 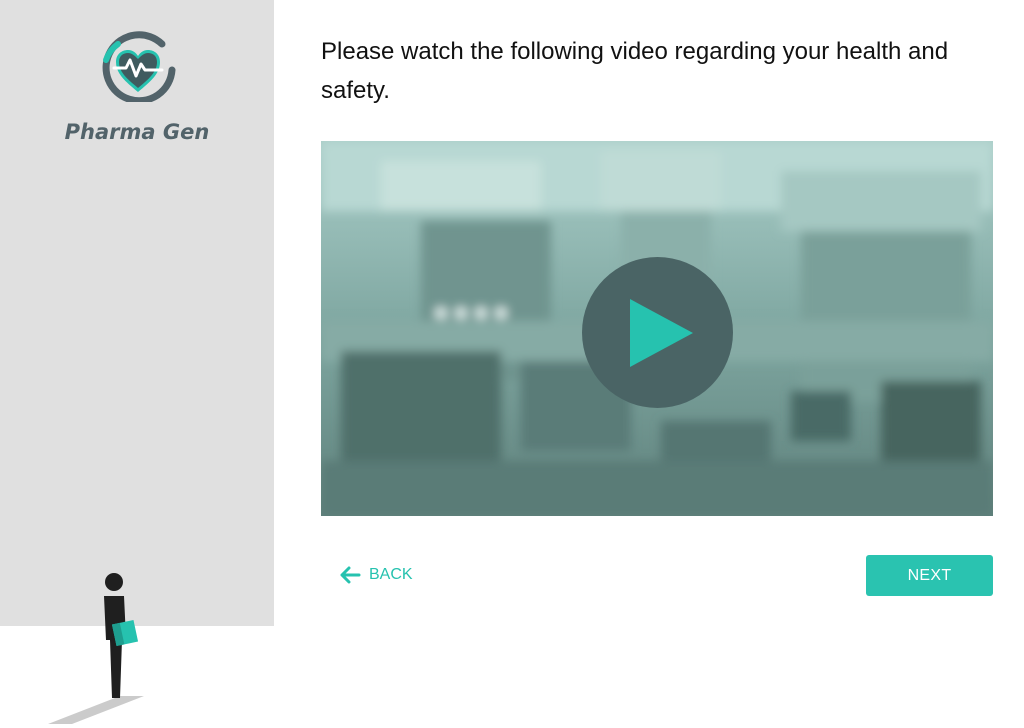 I want to click on brand-name: Pharma Gen, so click(x=137, y=132).